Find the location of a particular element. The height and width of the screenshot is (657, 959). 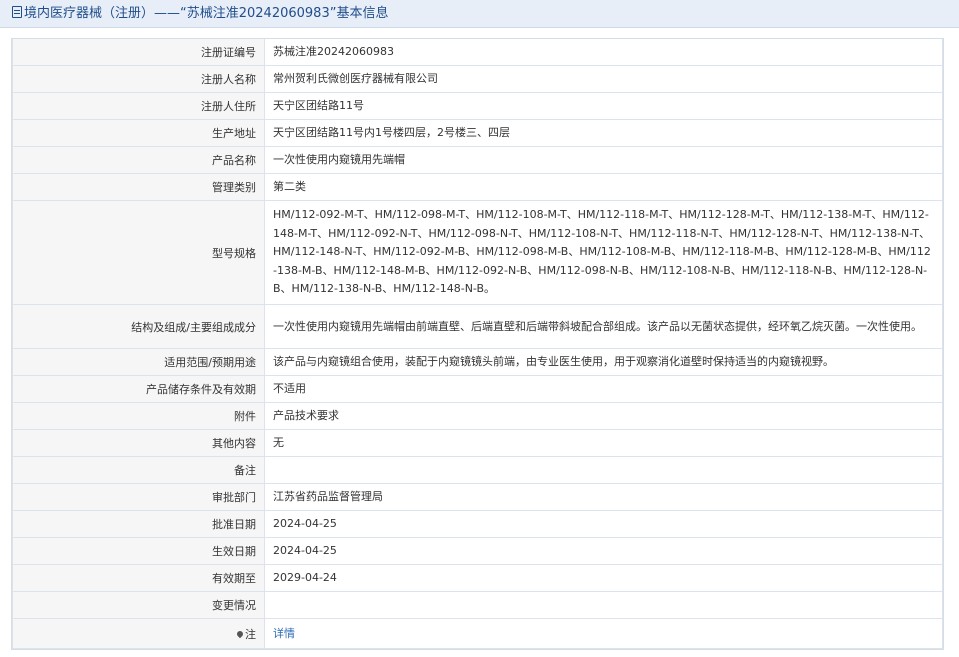

field-value: 产品技术要求 is located at coordinates (603, 416).